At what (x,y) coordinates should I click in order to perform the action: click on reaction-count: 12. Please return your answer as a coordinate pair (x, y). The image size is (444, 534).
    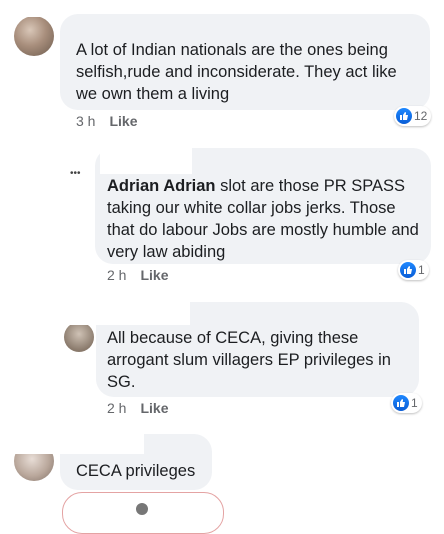
    Looking at the image, I should click on (413, 116).